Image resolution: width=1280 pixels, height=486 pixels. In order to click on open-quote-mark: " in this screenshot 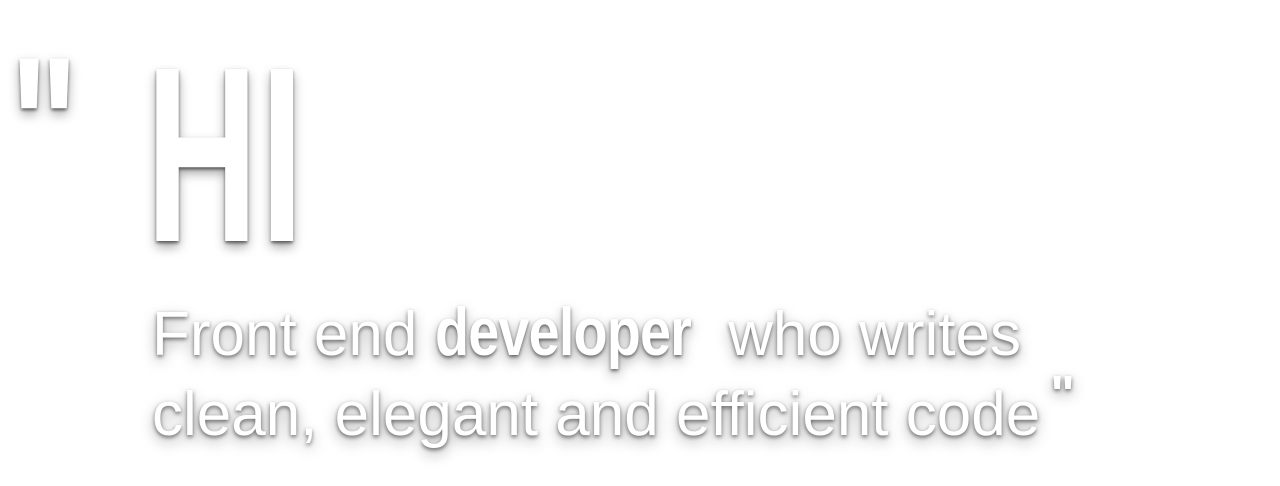, I will do `click(44, 127)`.